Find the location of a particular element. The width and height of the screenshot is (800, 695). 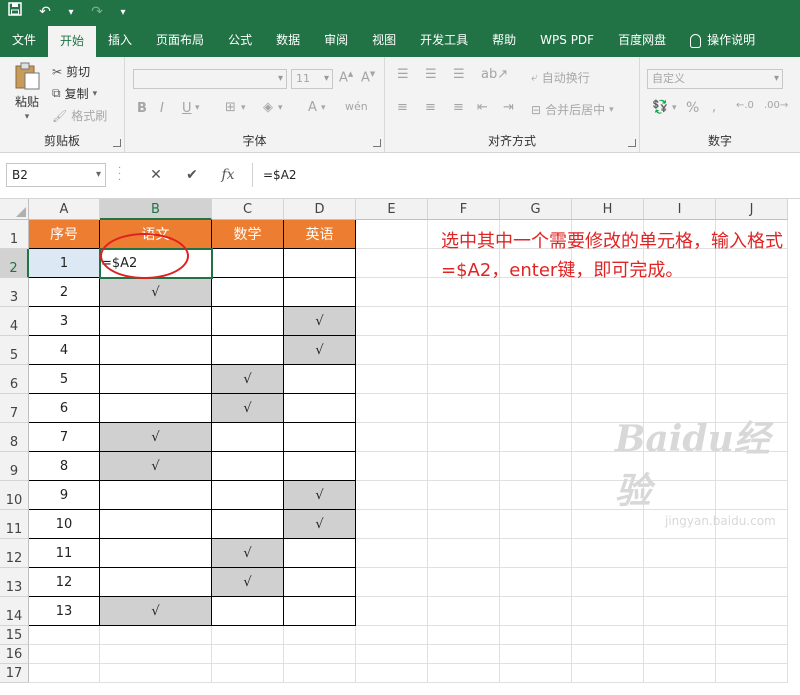

copy-dropdown-icon: ▾ is located at coordinates (95, 94).